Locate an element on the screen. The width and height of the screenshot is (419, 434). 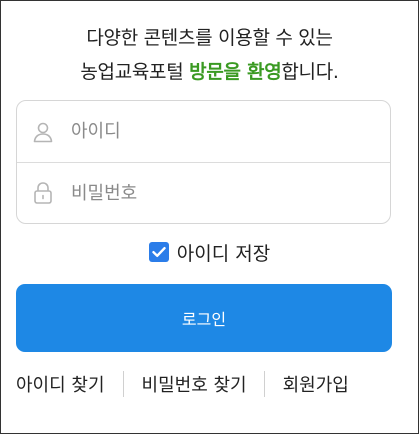
password-field-row is located at coordinates (203, 193).